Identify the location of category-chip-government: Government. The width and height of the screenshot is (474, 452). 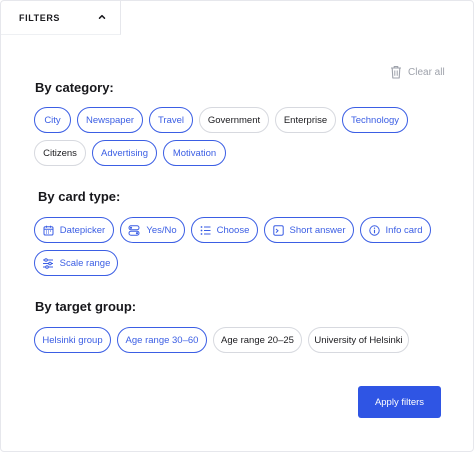
(234, 120).